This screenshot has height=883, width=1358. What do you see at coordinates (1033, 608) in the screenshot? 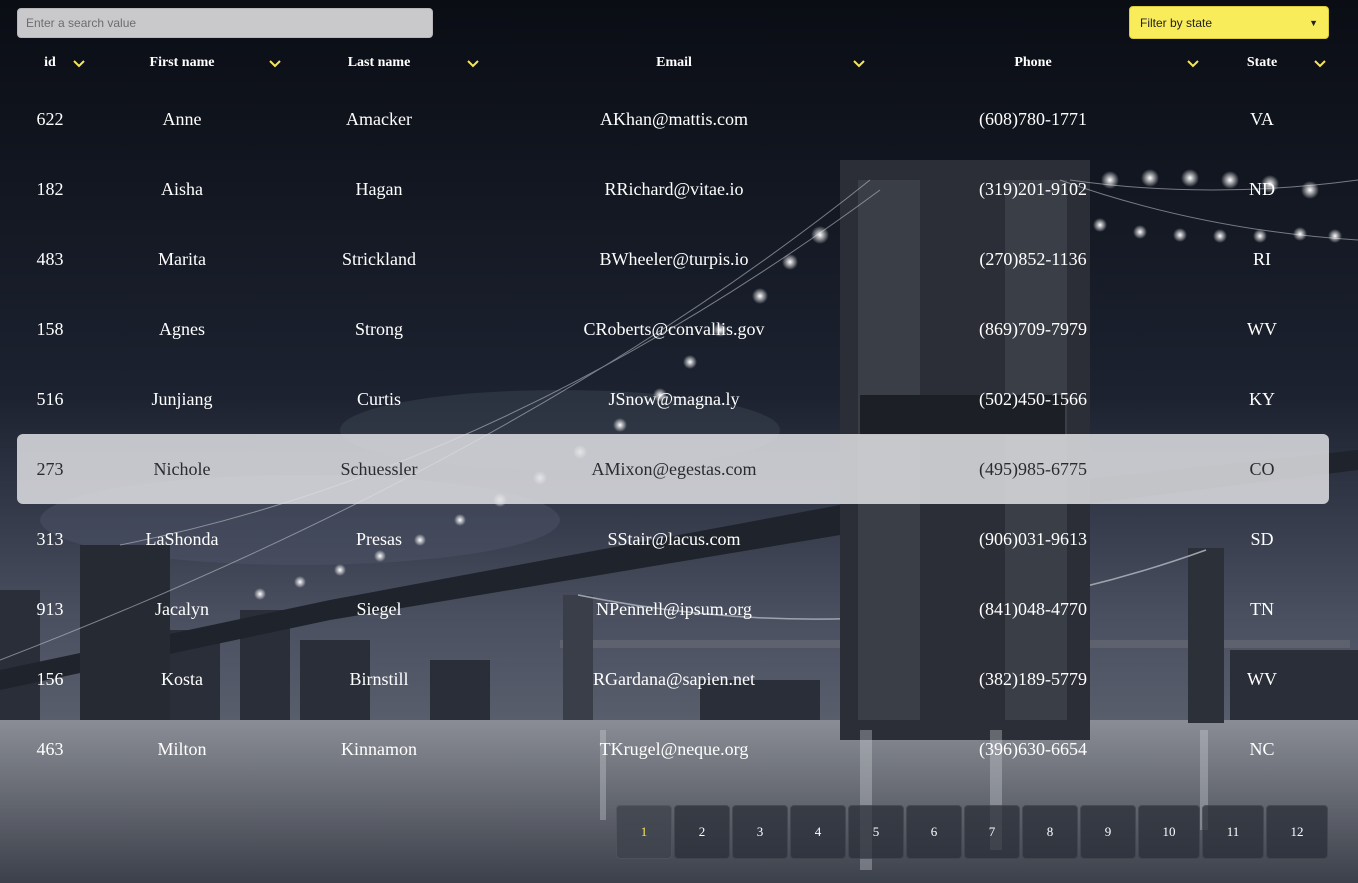
I see `cell-phone: (841)048-4770` at bounding box center [1033, 608].